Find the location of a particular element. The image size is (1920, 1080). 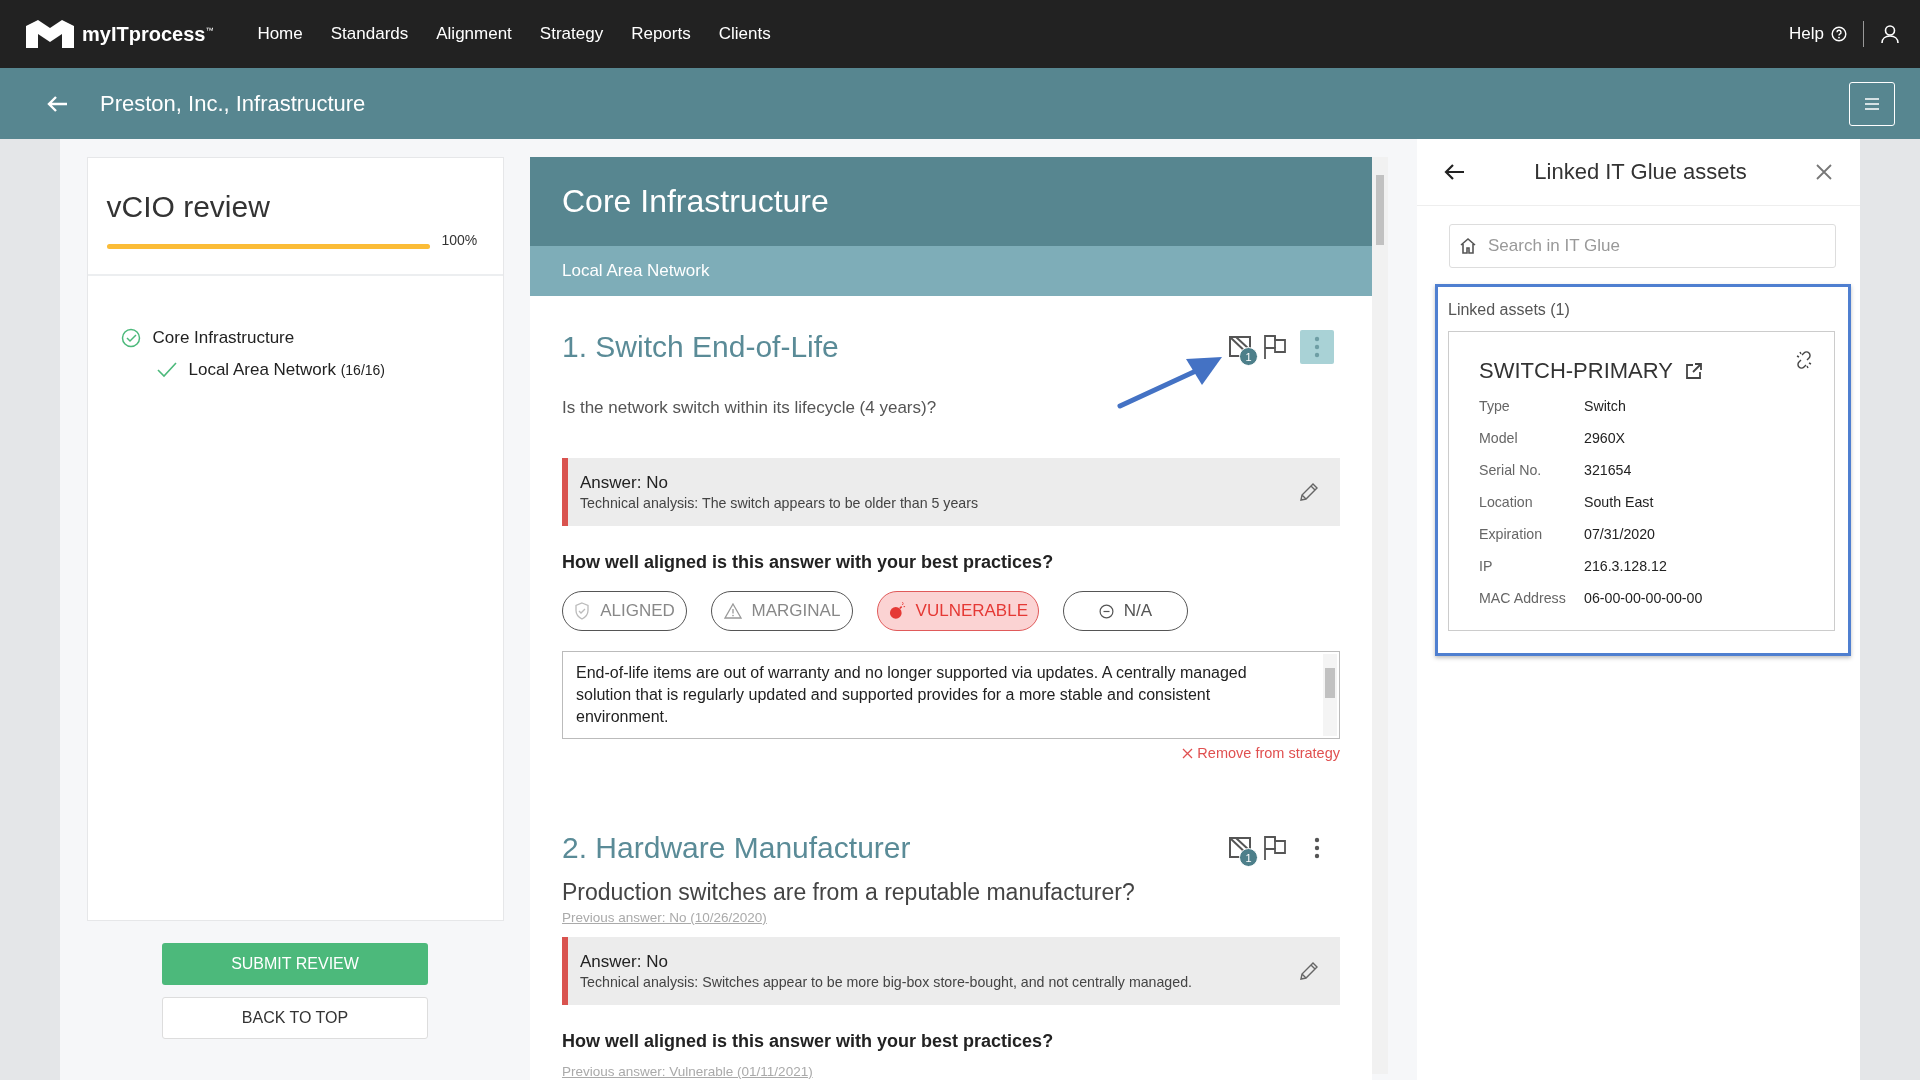

field-value: 216.3.128.12 is located at coordinates (1626, 567).